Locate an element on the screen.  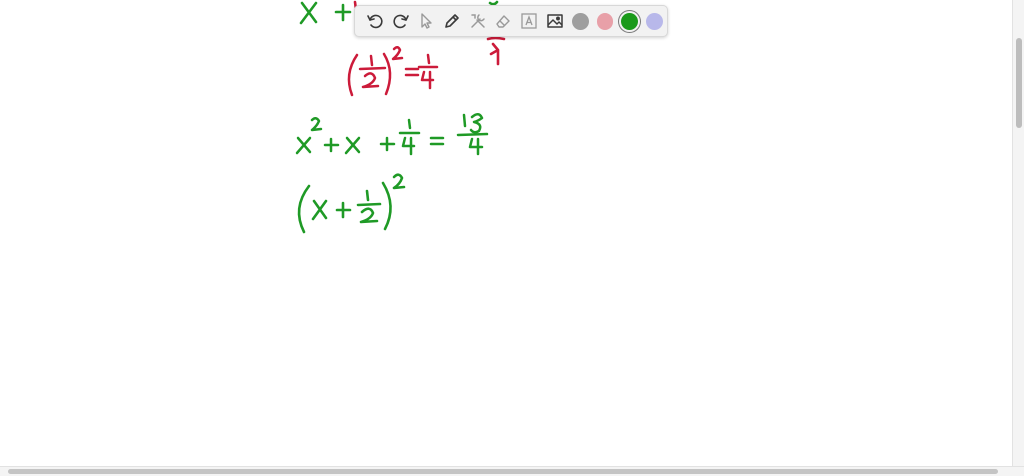
color-swatch-gray is located at coordinates (580, 21).